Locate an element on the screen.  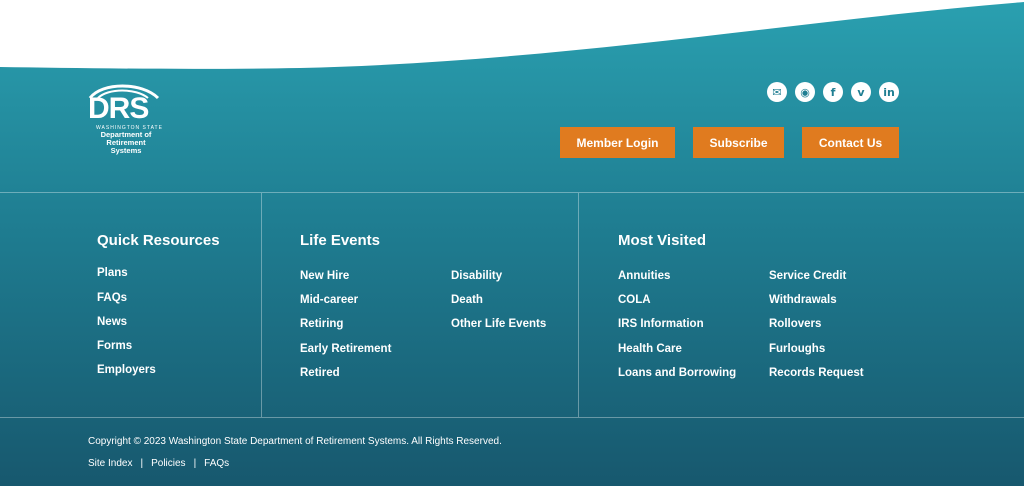
vimeo-icon: v is located at coordinates (861, 92).